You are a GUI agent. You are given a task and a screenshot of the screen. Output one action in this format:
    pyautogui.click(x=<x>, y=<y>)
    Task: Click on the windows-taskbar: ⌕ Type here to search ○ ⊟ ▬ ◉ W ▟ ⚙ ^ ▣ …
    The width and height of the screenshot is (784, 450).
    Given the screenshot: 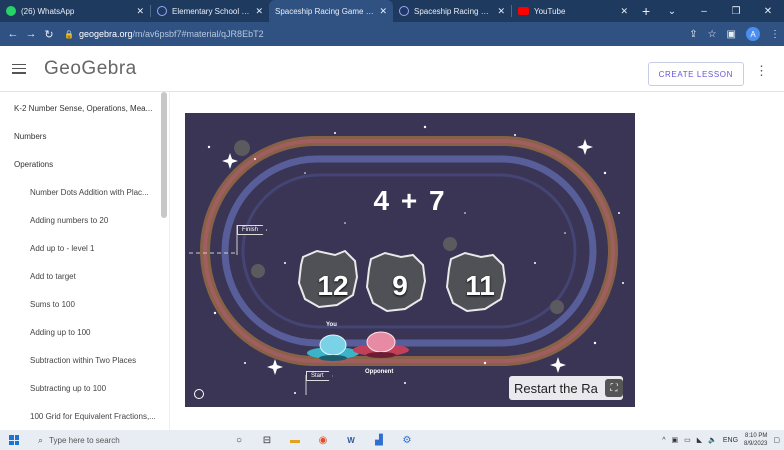 What is the action you would take?
    pyautogui.click(x=392, y=440)
    